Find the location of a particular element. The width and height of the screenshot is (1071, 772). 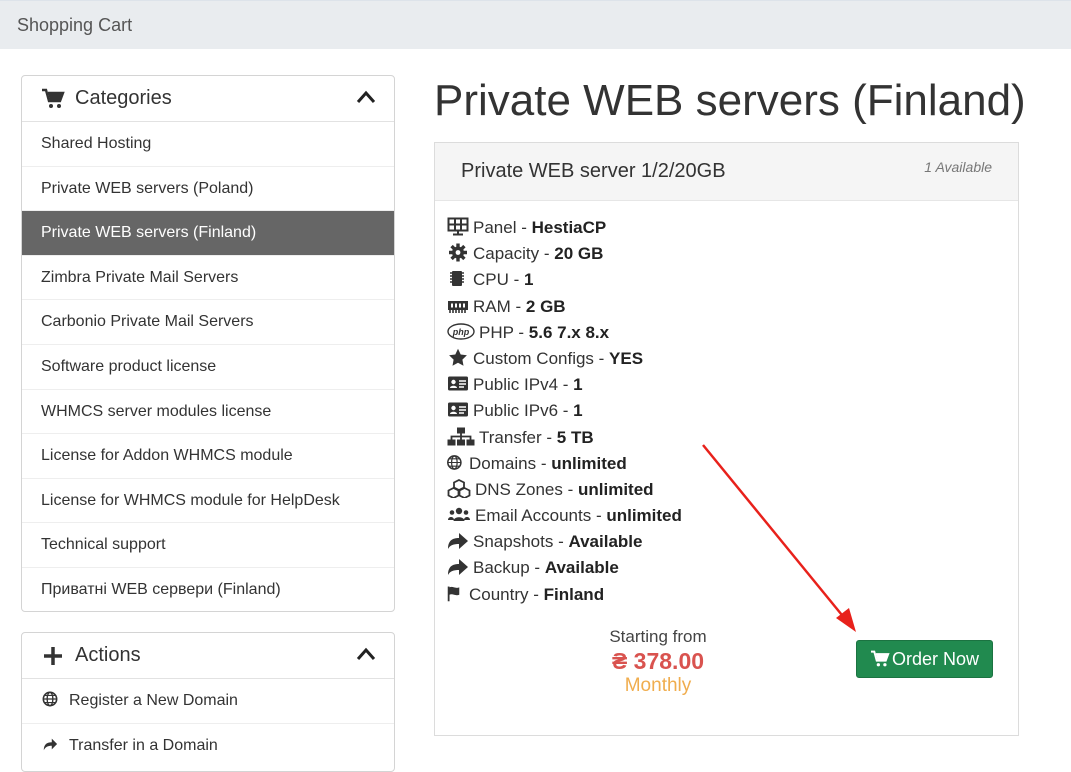

category-whmcs-helpdesk: License for WHMCS module for HelpDesk is located at coordinates (208, 501).